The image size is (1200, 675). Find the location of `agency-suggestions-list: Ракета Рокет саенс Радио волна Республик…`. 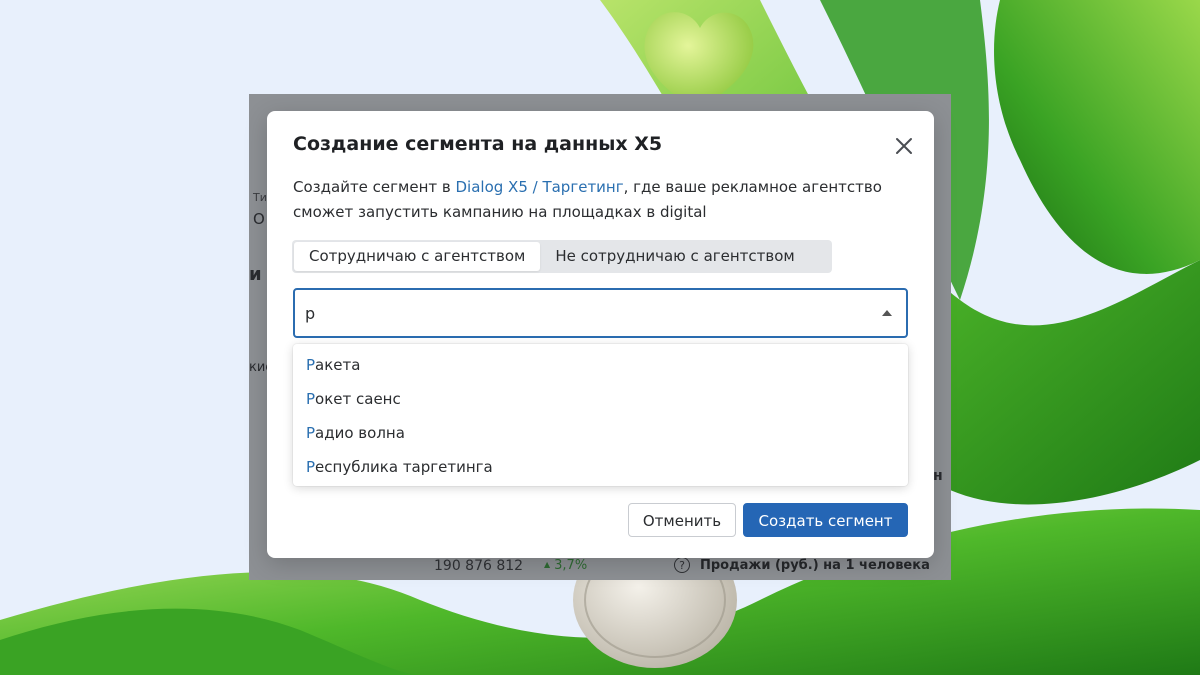

agency-suggestions-list: Ракета Рокет саенс Радио волна Республик… is located at coordinates (600, 415).